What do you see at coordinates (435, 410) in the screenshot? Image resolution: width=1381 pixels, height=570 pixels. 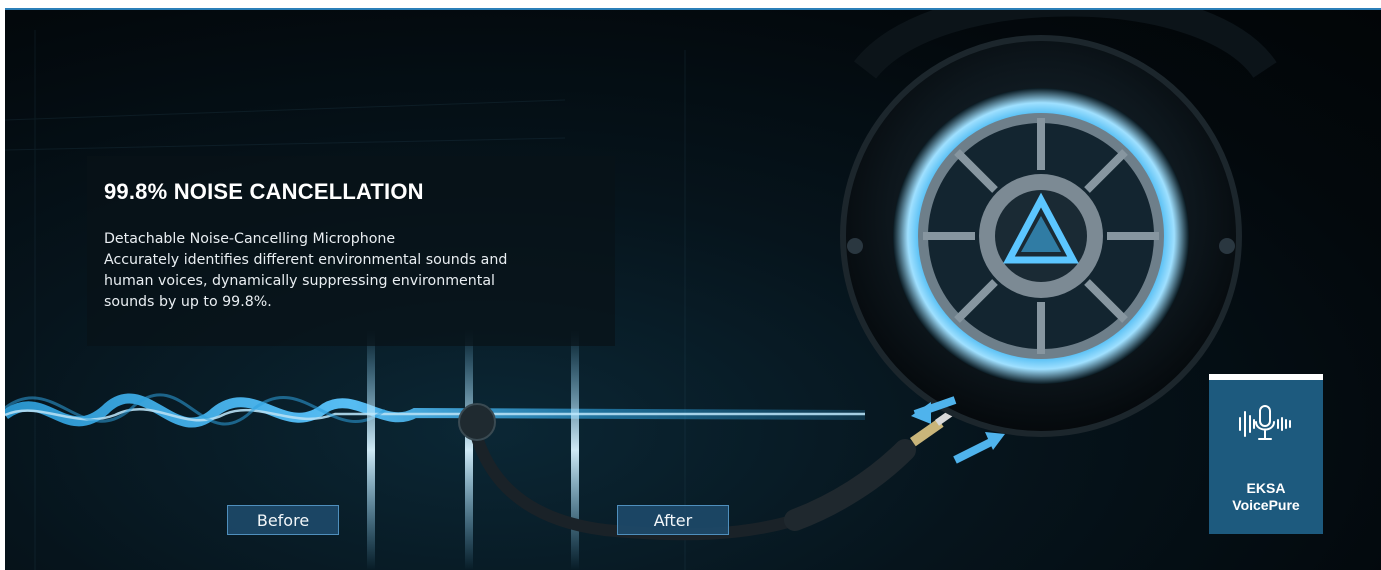 I see `sound-wave` at bounding box center [435, 410].